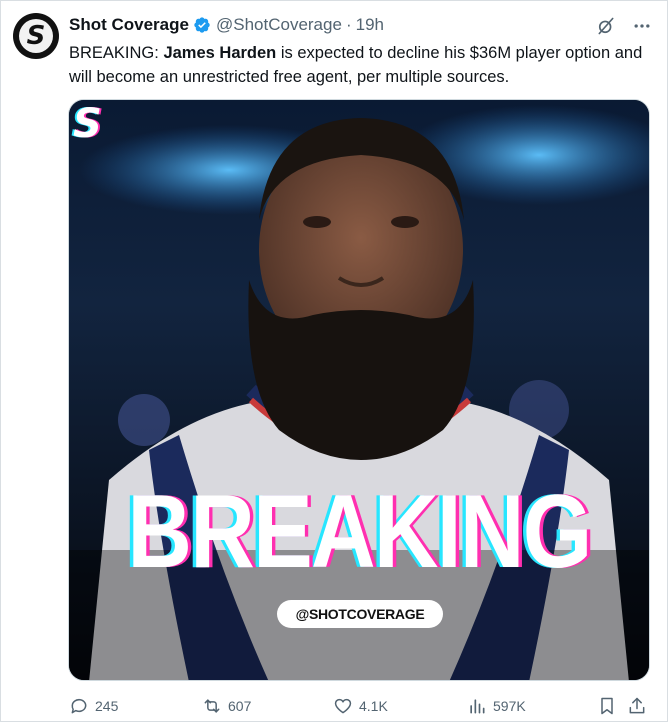 This screenshot has width=668, height=722. I want to click on retweet-button: 607, so click(226, 706).